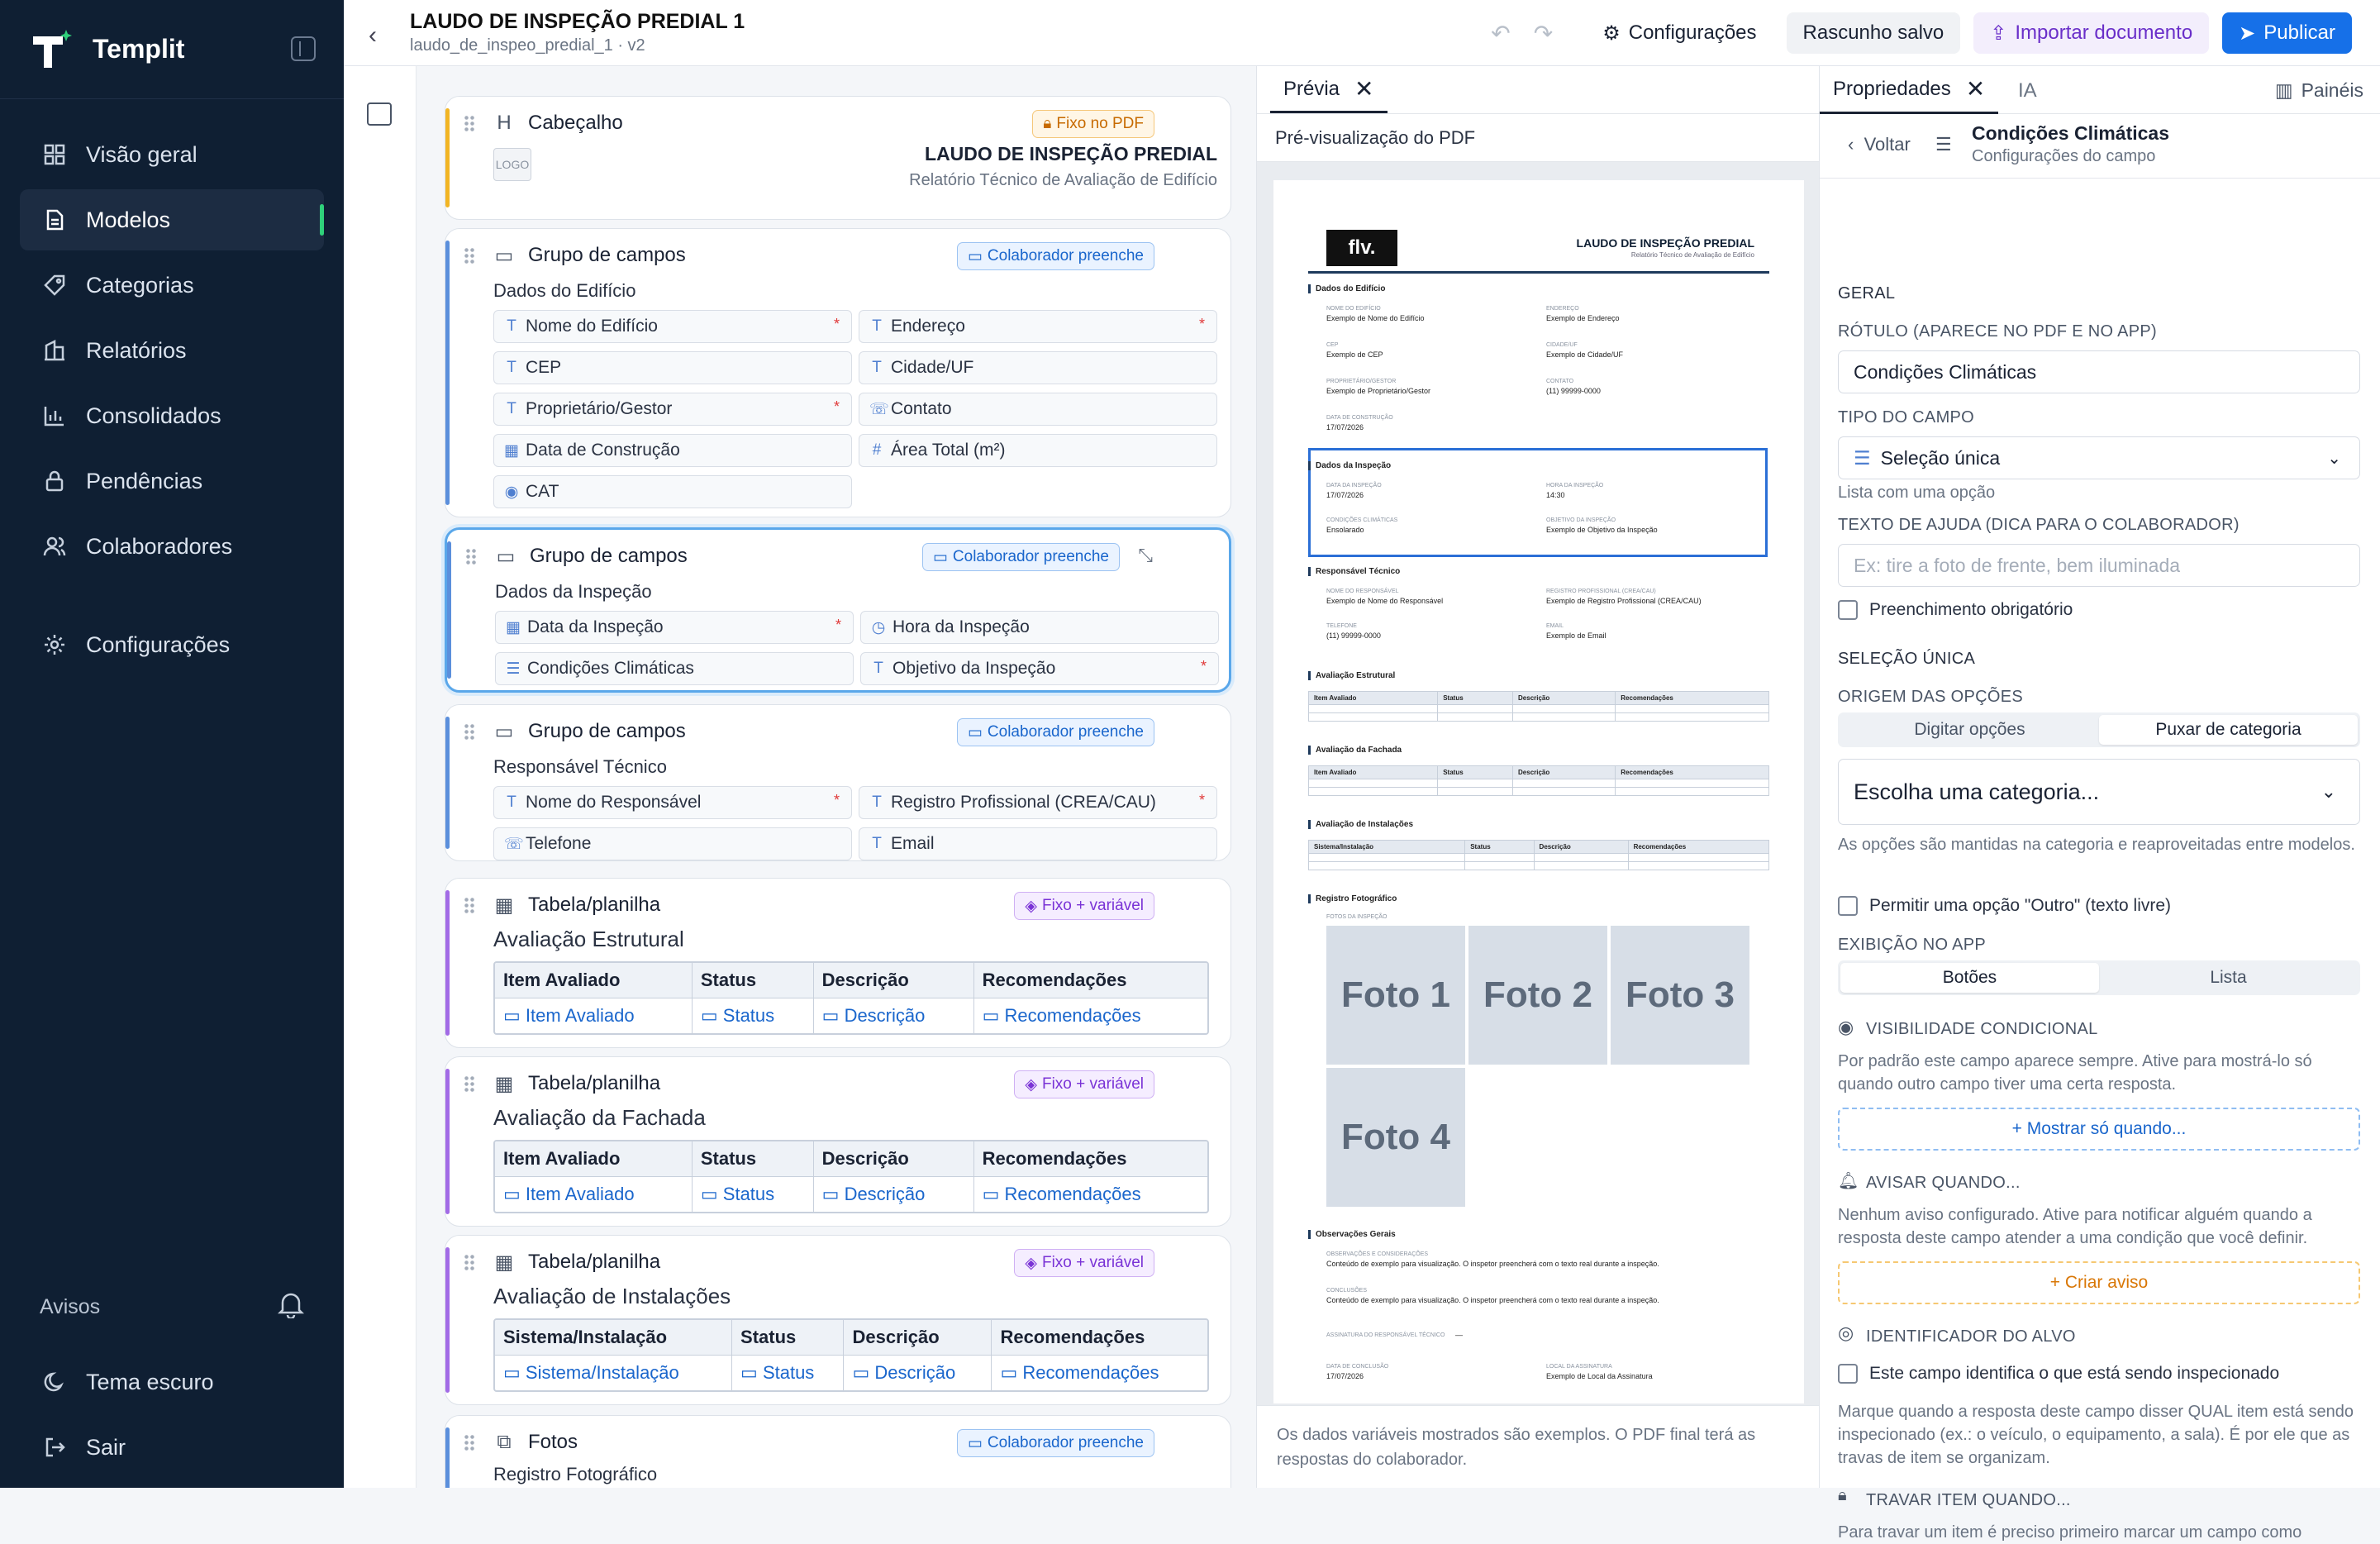  What do you see at coordinates (2287, 33) in the screenshot?
I see `publish-button: ➤ Publicar` at bounding box center [2287, 33].